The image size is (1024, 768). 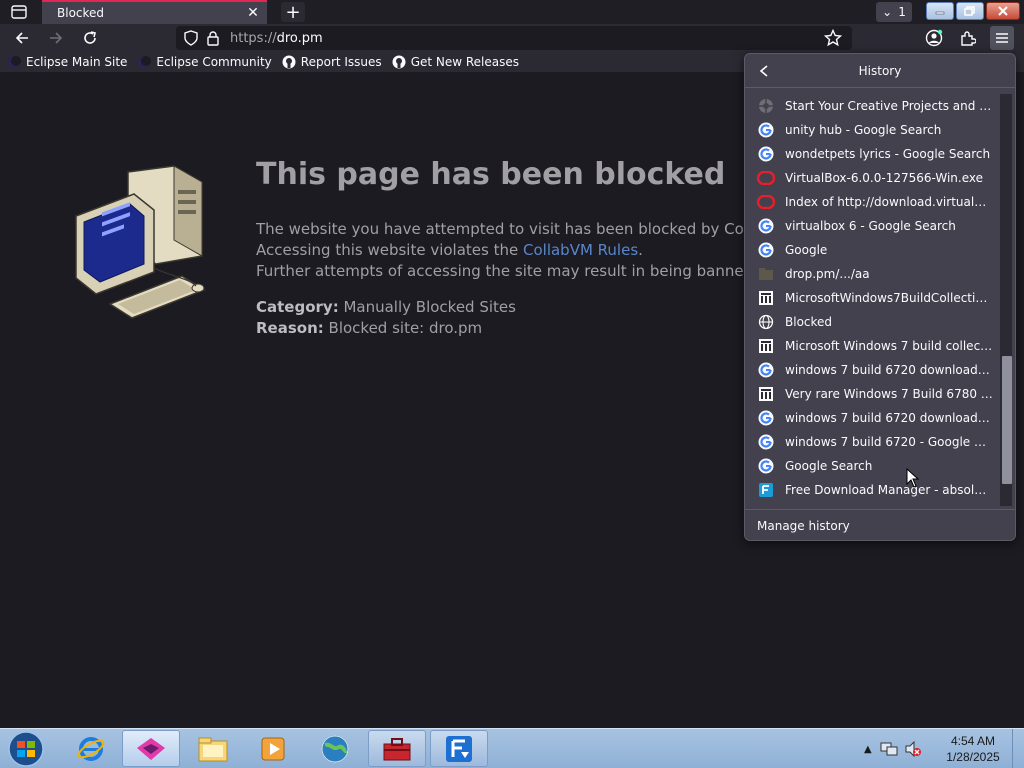 I want to click on taskbar-internet-explorer, so click(x=91, y=748).